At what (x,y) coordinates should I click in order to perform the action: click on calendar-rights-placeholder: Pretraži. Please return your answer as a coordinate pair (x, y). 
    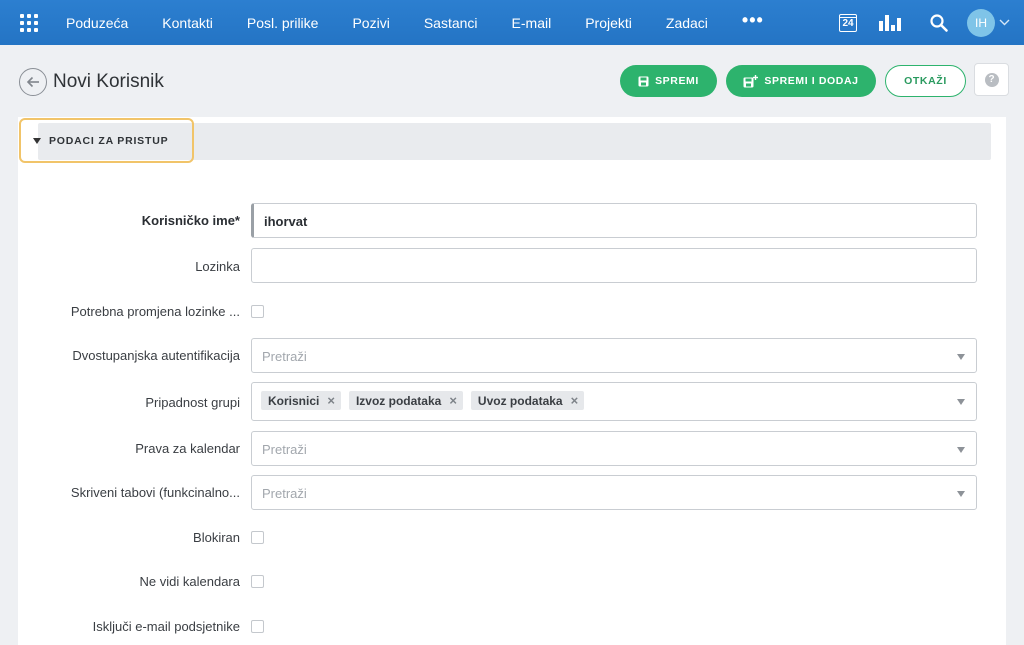
    Looking at the image, I should click on (284, 449).